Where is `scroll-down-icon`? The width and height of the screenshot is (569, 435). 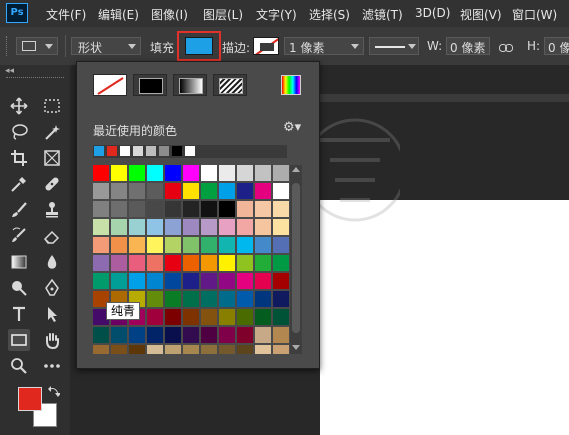 scroll-down-icon is located at coordinates (296, 347).